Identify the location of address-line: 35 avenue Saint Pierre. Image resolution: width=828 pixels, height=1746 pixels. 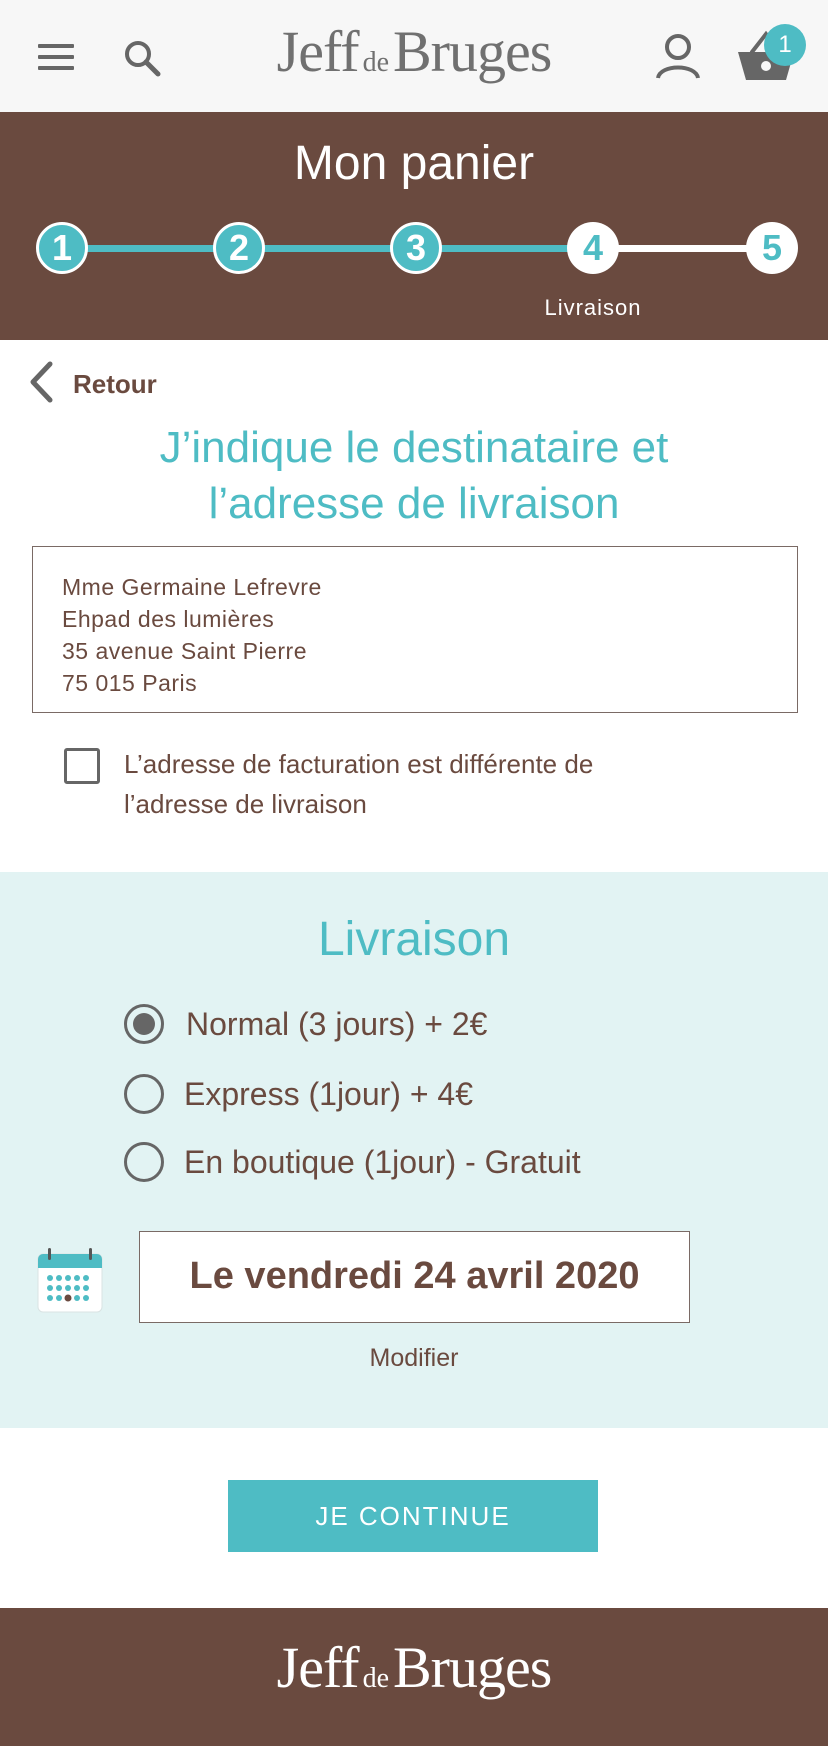
(184, 651).